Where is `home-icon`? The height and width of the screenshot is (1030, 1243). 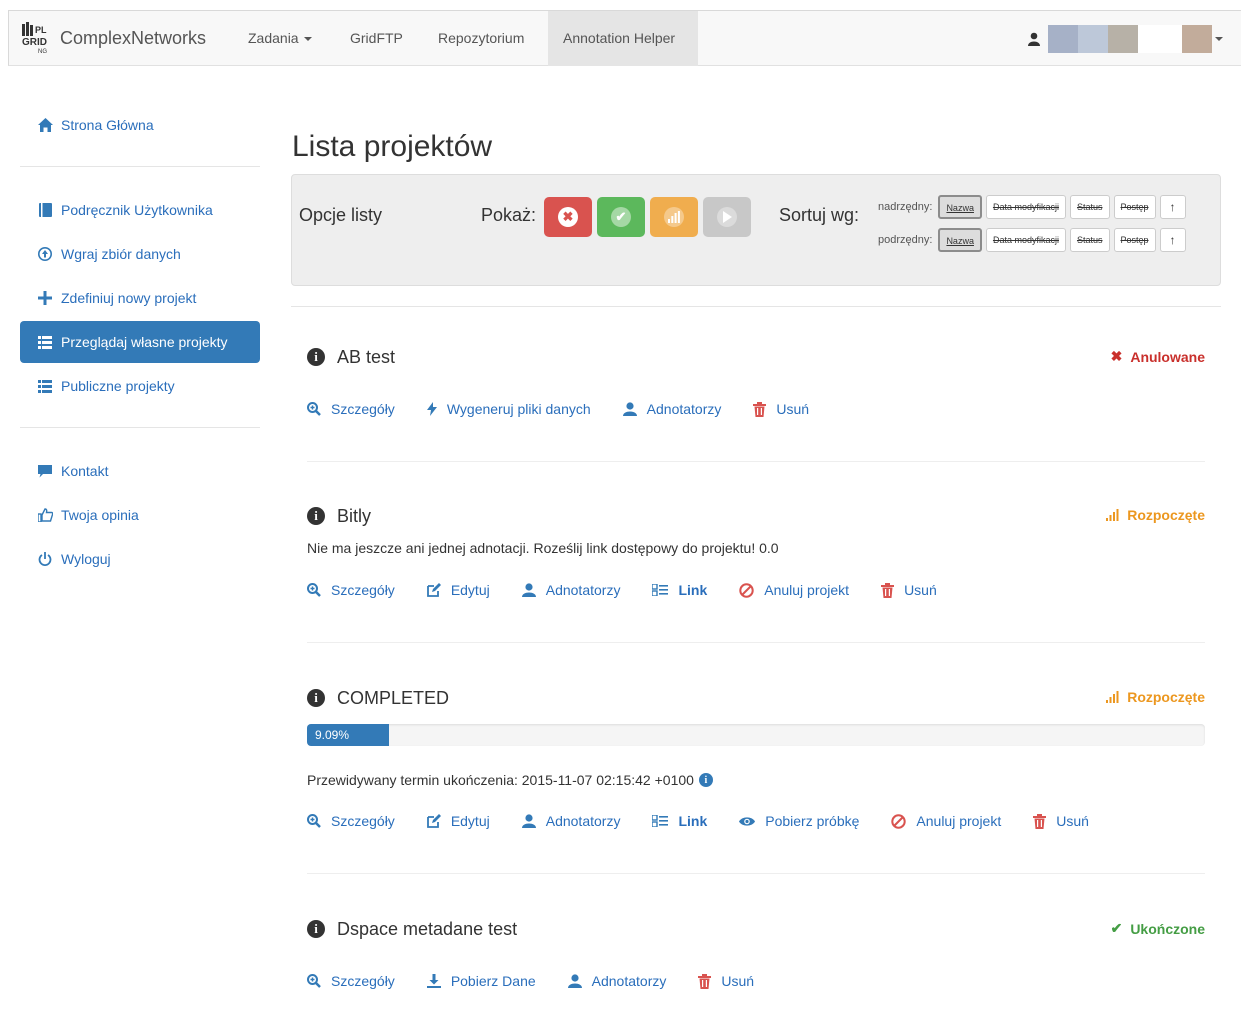 home-icon is located at coordinates (45, 125).